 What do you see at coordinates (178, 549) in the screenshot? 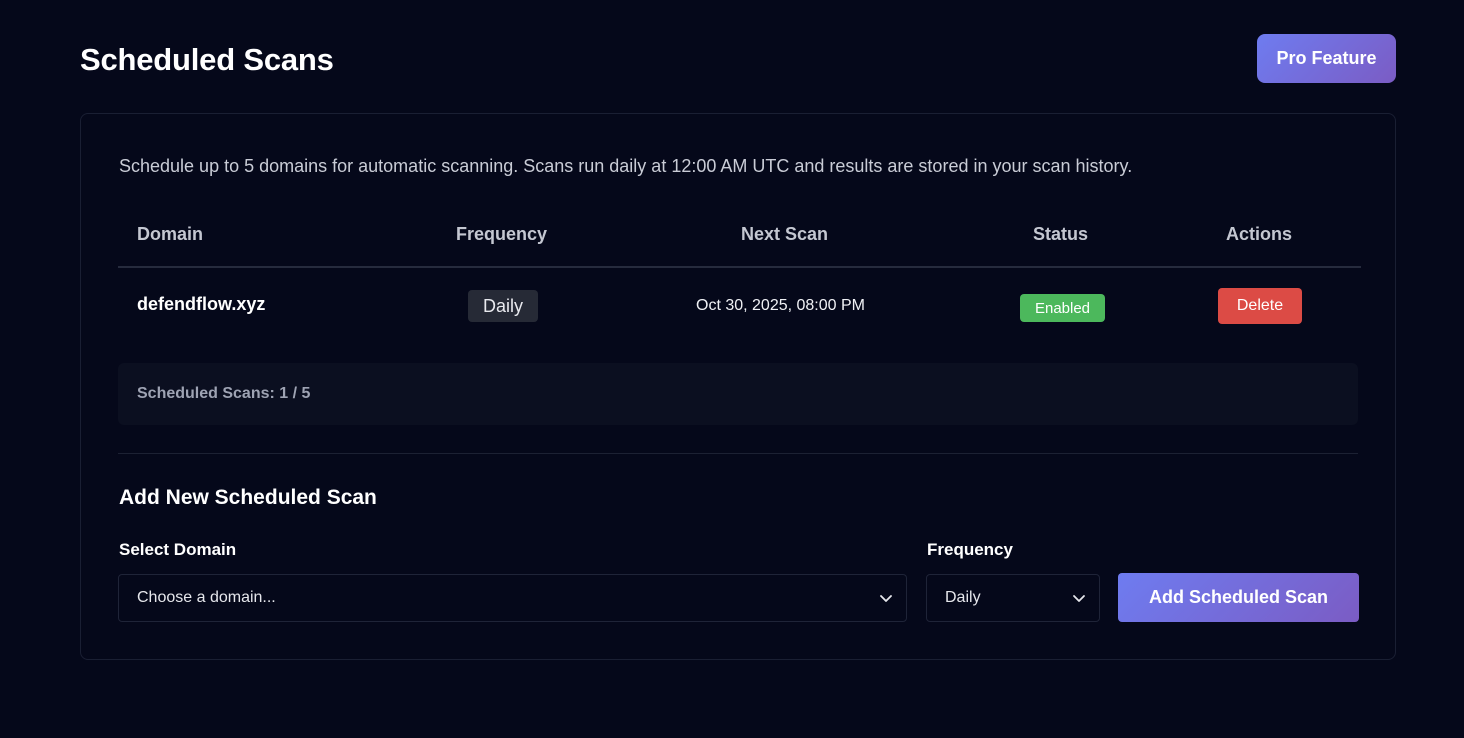
I see `select-domain-label: Select Domain` at bounding box center [178, 549].